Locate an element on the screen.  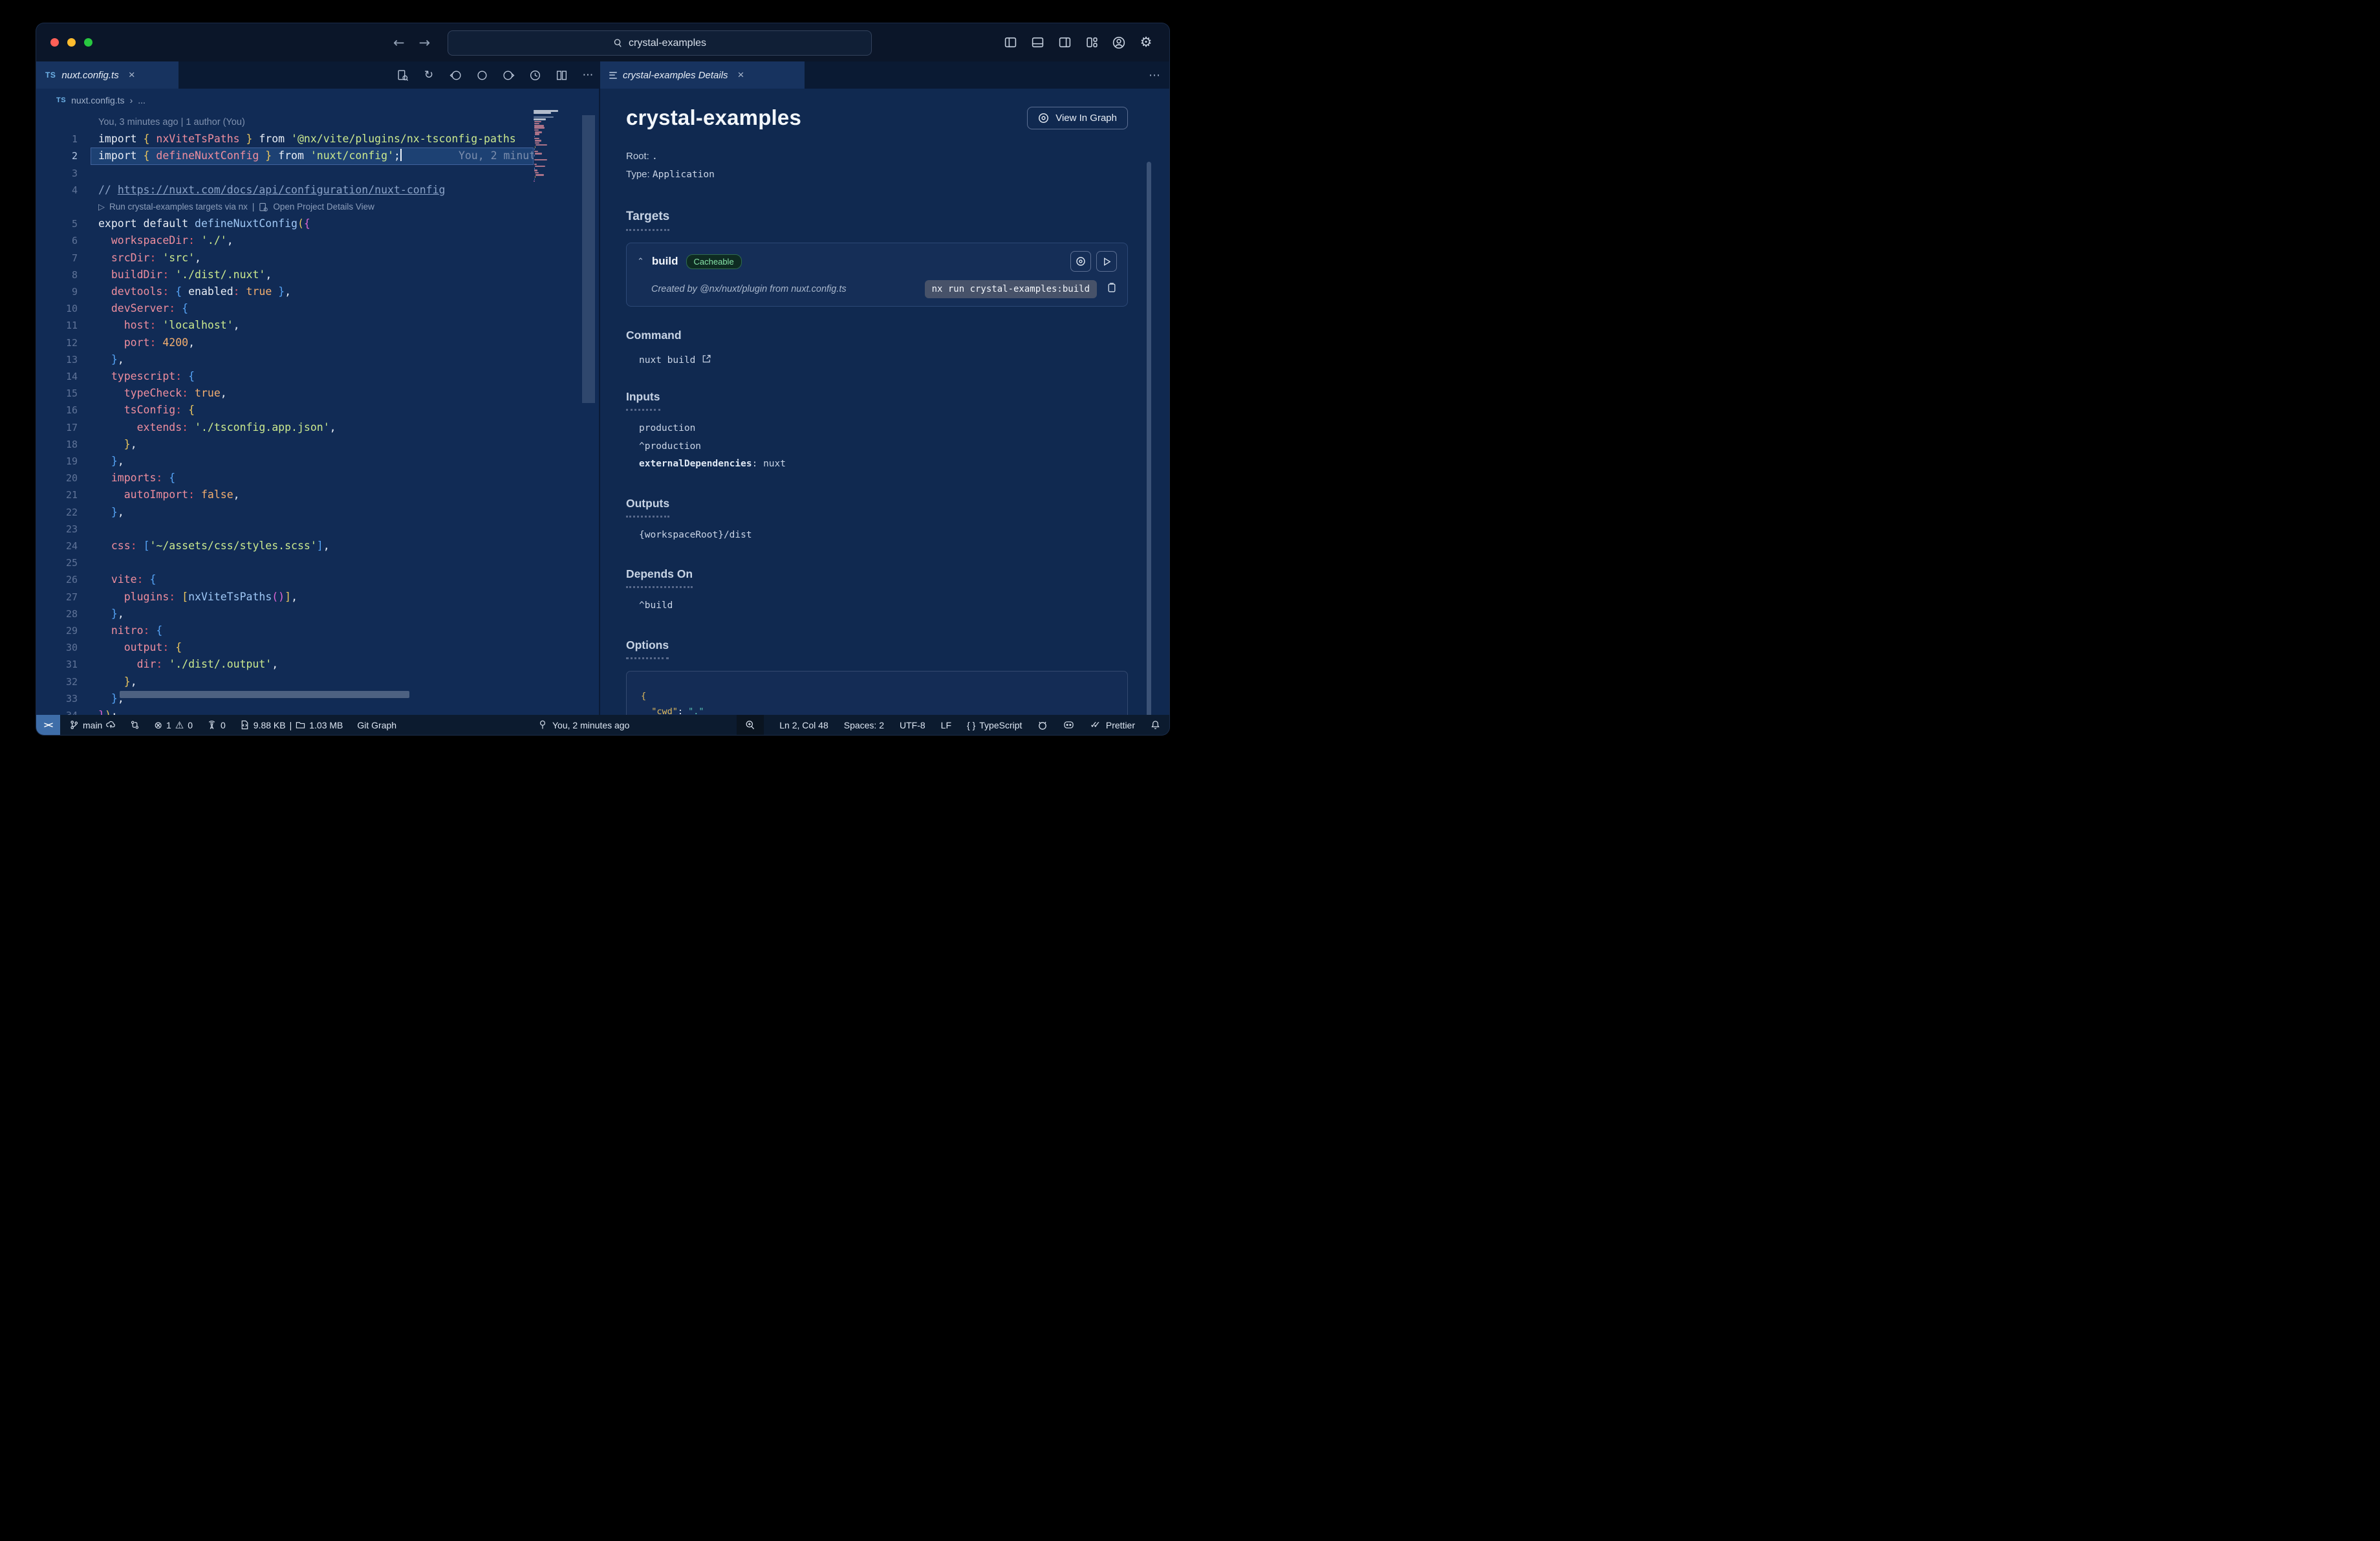
indentation-item: Spaces: 2 is located at coordinates (864, 725).